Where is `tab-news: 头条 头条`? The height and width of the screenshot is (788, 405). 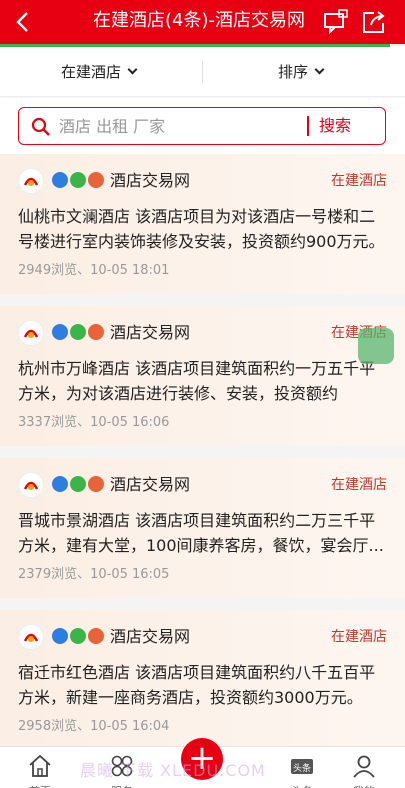 tab-news: 头条 头条 is located at coordinates (302, 770).